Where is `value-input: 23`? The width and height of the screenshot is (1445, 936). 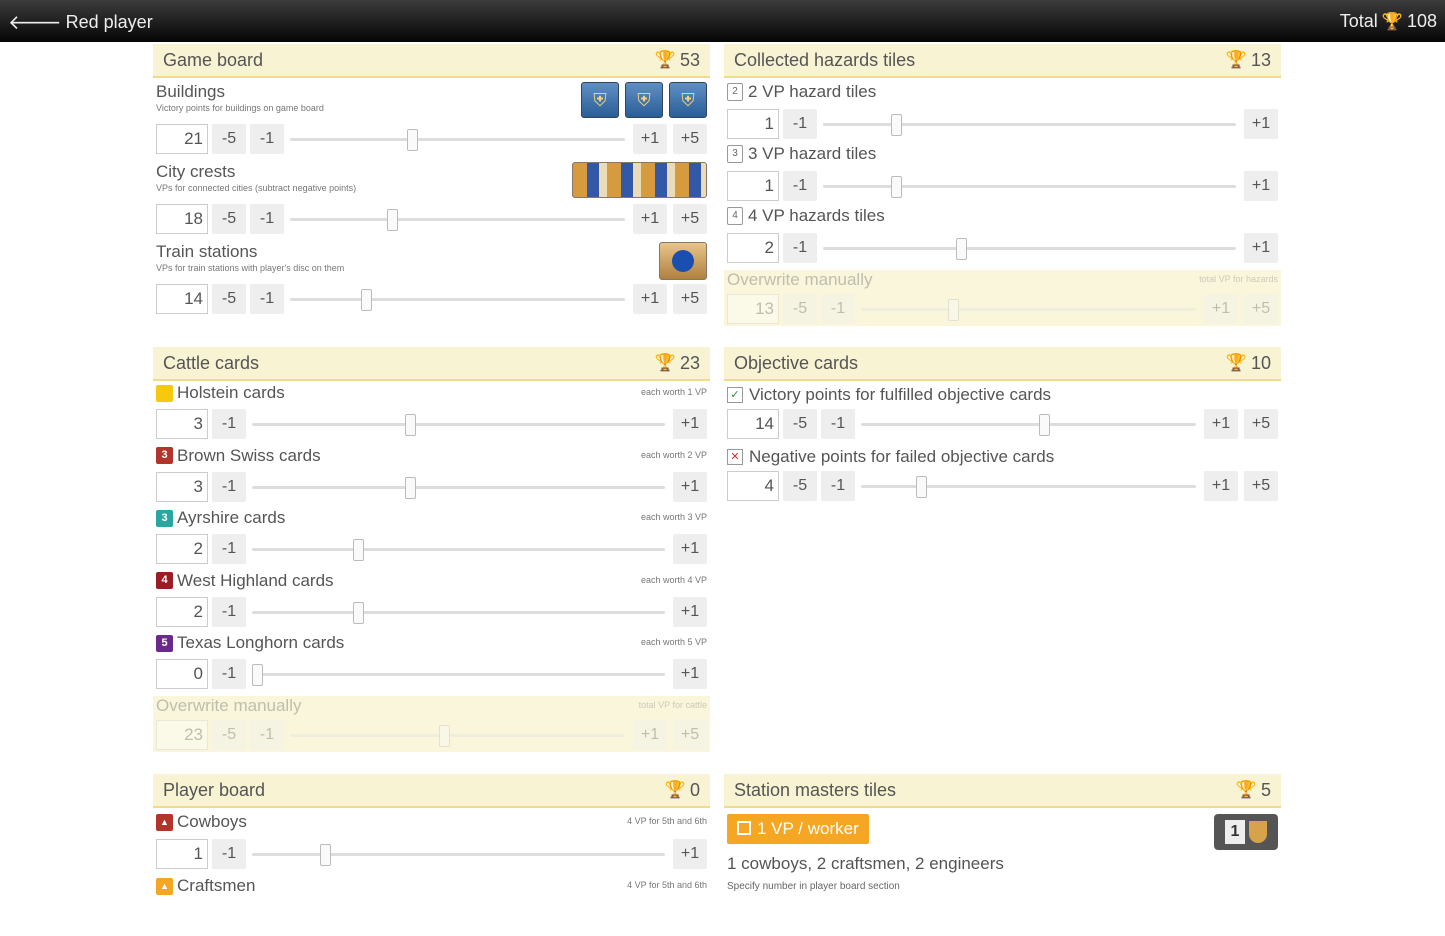 value-input: 23 is located at coordinates (182, 735).